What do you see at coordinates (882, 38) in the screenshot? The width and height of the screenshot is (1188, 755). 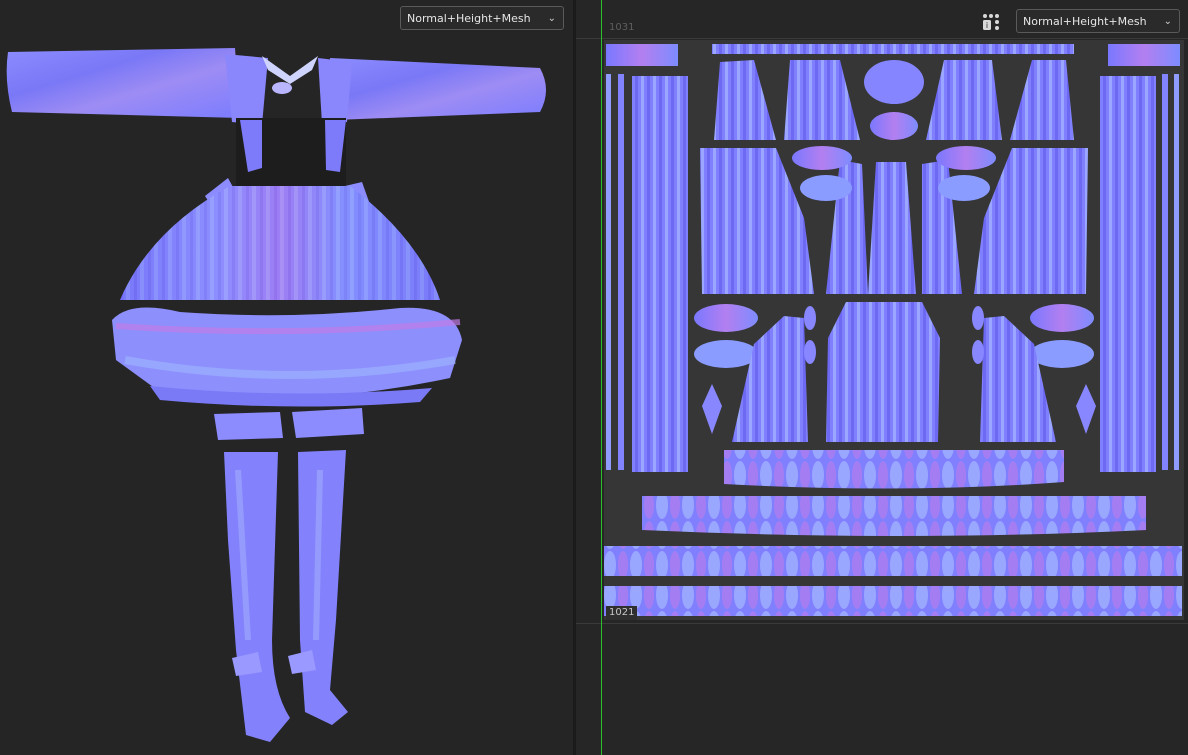 I see `uv-tile-border-top` at bounding box center [882, 38].